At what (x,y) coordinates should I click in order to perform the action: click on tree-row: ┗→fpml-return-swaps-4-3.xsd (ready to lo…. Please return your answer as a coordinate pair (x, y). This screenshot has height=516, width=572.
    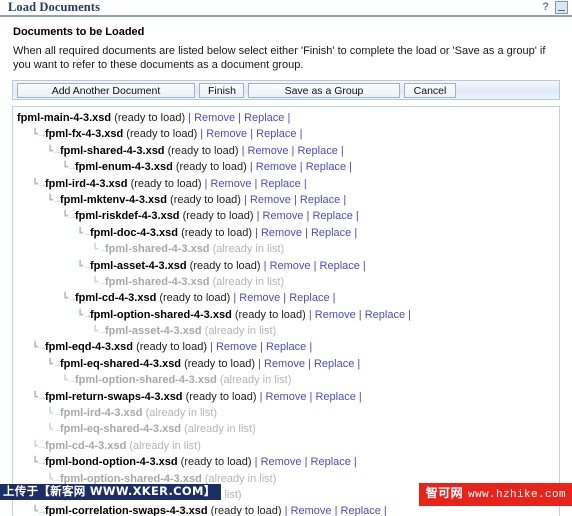
    Looking at the image, I should click on (286, 397).